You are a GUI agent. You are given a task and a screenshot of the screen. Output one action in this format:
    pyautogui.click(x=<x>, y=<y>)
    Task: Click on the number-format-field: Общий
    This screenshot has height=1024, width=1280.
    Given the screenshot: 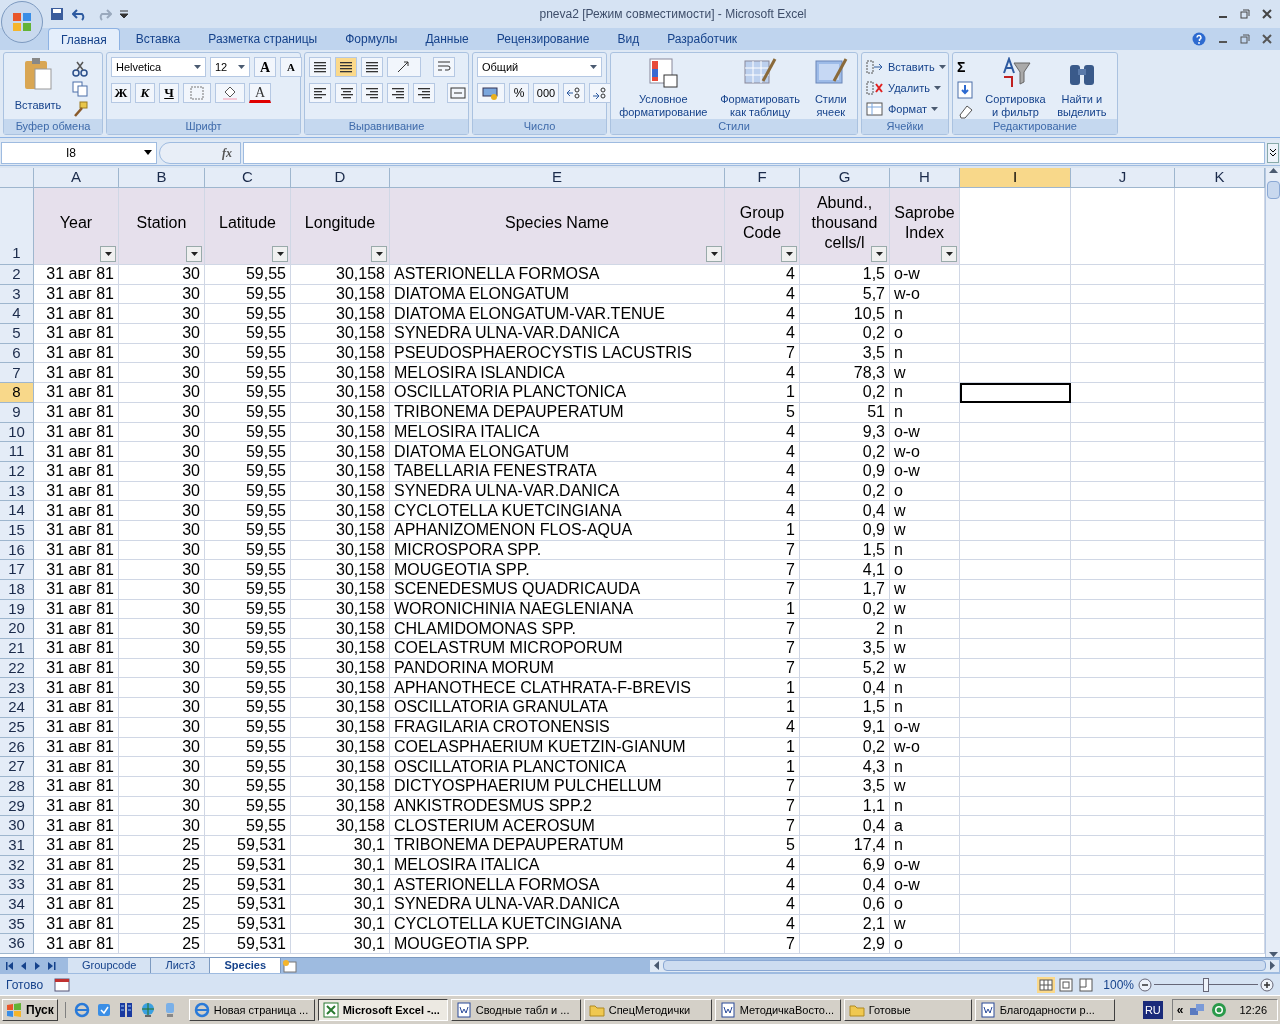 What is the action you would take?
    pyautogui.click(x=539, y=67)
    